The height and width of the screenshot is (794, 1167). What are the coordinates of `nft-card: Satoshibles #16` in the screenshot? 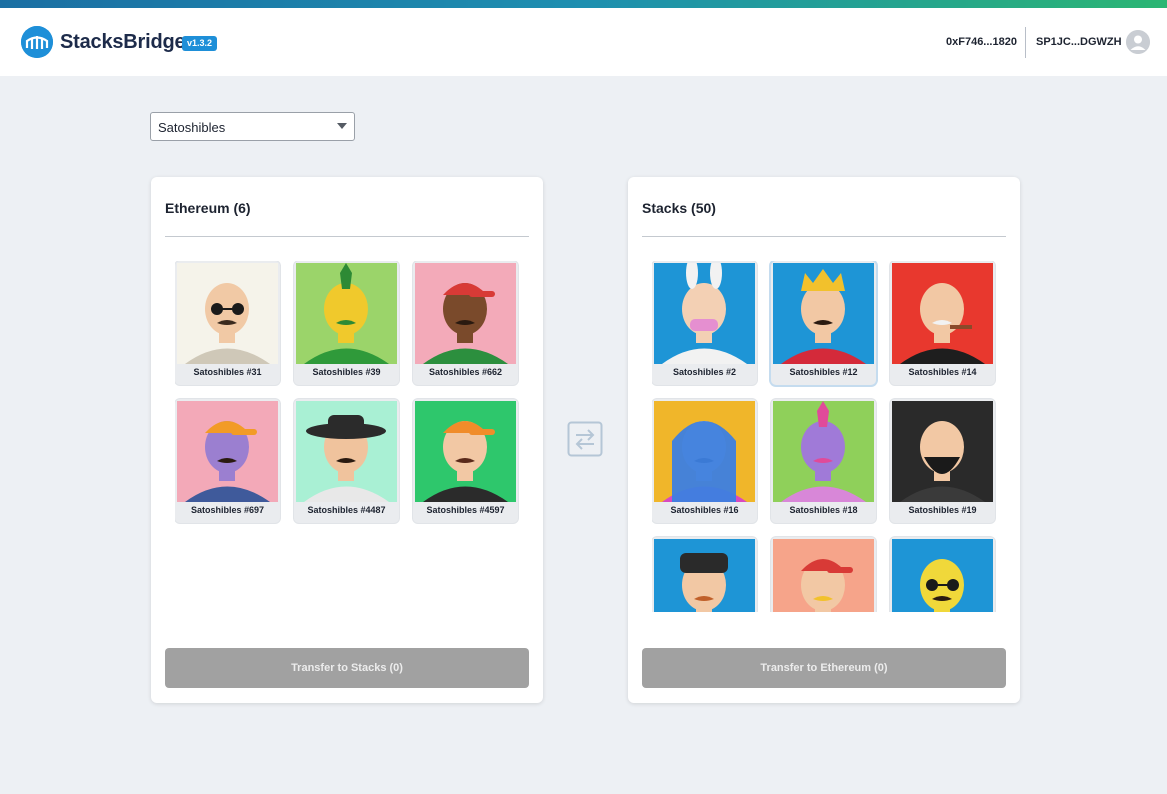 It's located at (704, 461).